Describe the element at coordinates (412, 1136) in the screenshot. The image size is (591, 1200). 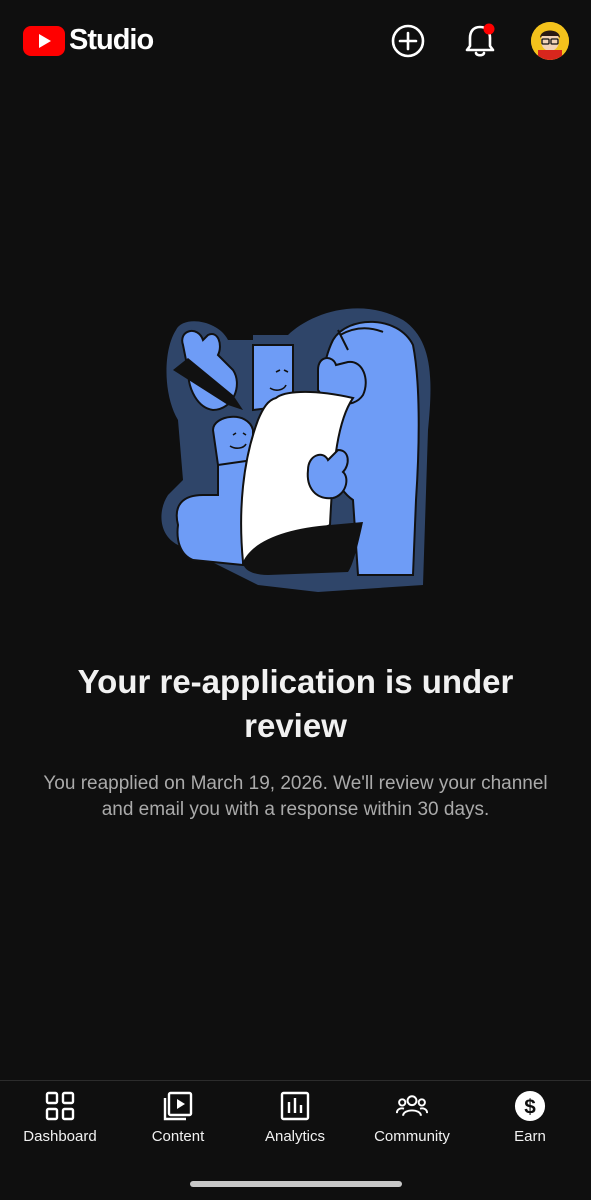
I see `nav-label-community: Community` at that location.